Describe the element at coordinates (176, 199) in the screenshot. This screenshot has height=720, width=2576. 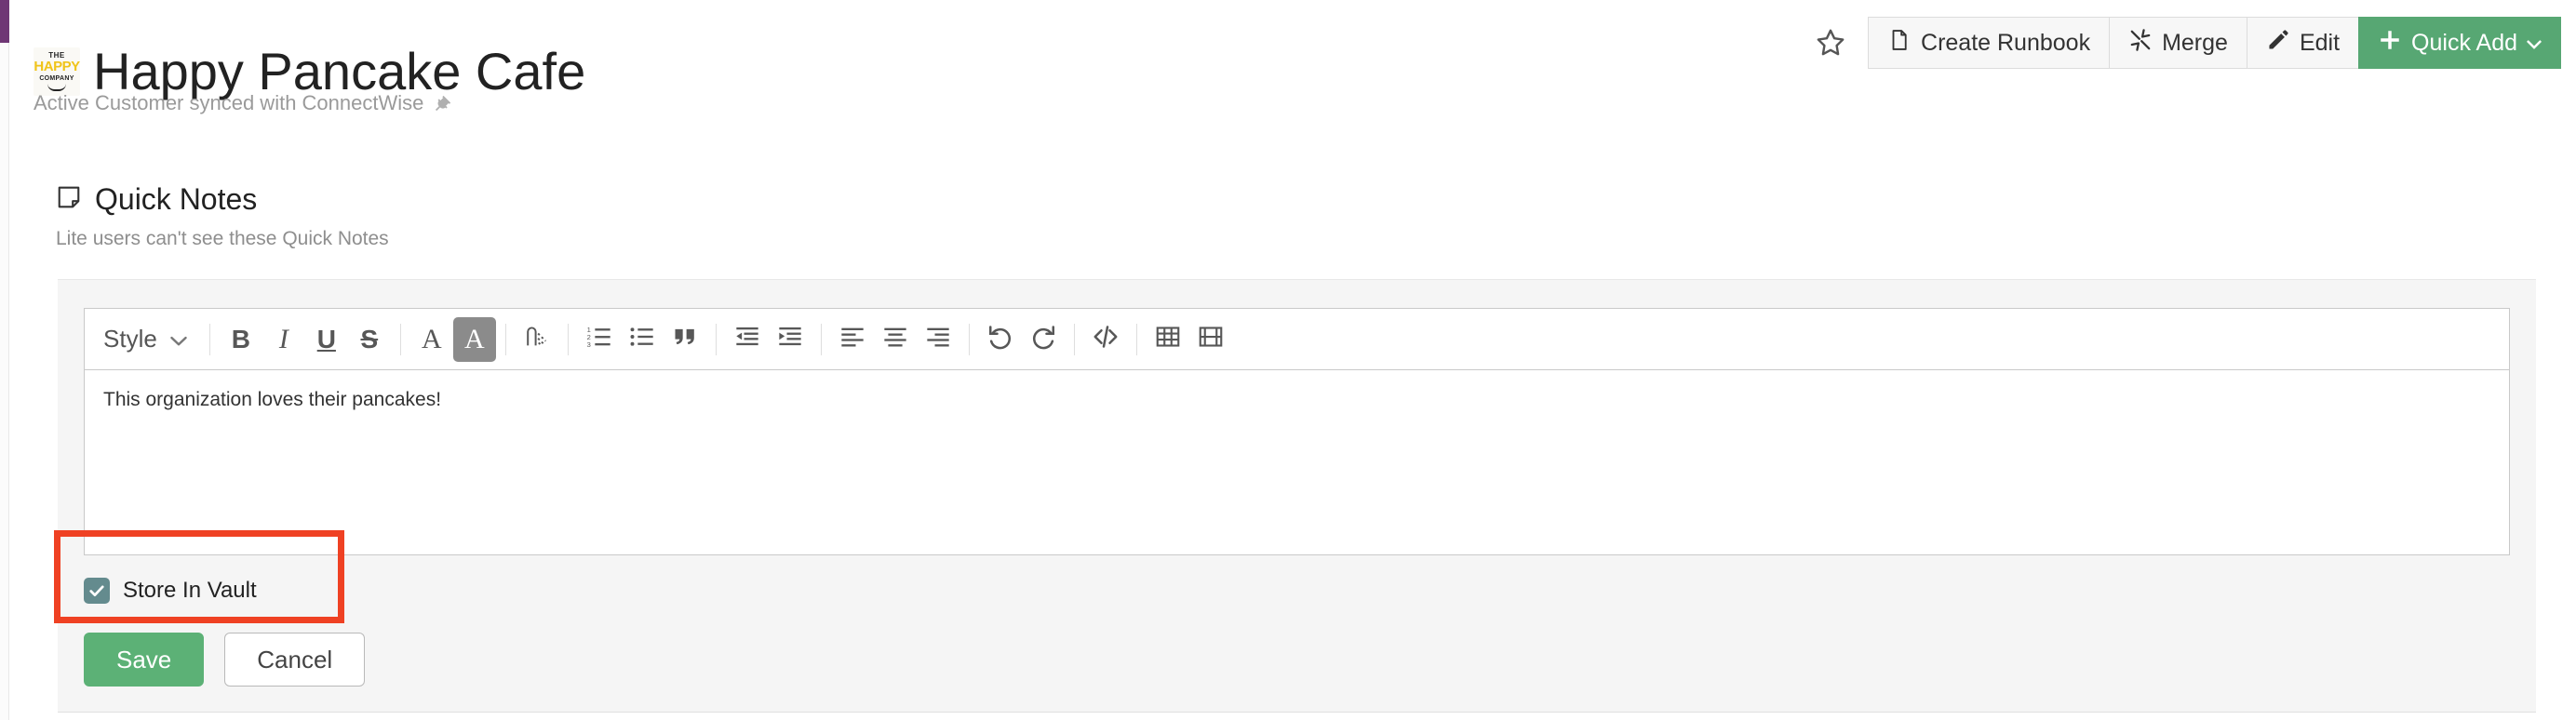
I see `quick-notes-title: Quick Notes` at that location.